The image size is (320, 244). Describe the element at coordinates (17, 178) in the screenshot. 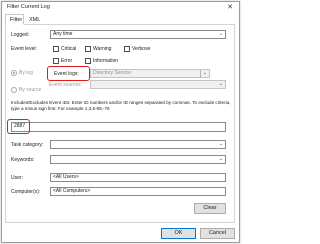

I see `user-label: User:` at that location.